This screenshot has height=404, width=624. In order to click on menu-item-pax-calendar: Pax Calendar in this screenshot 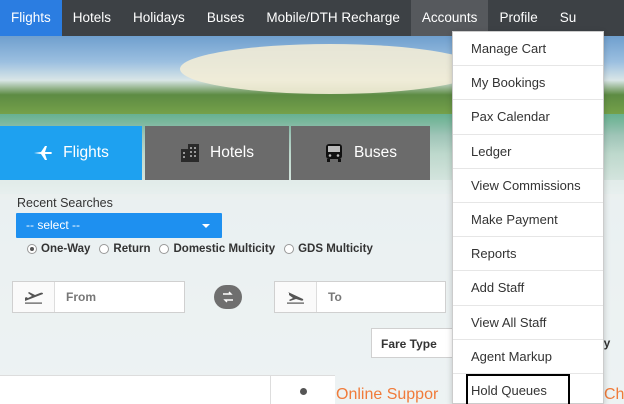, I will do `click(528, 117)`.